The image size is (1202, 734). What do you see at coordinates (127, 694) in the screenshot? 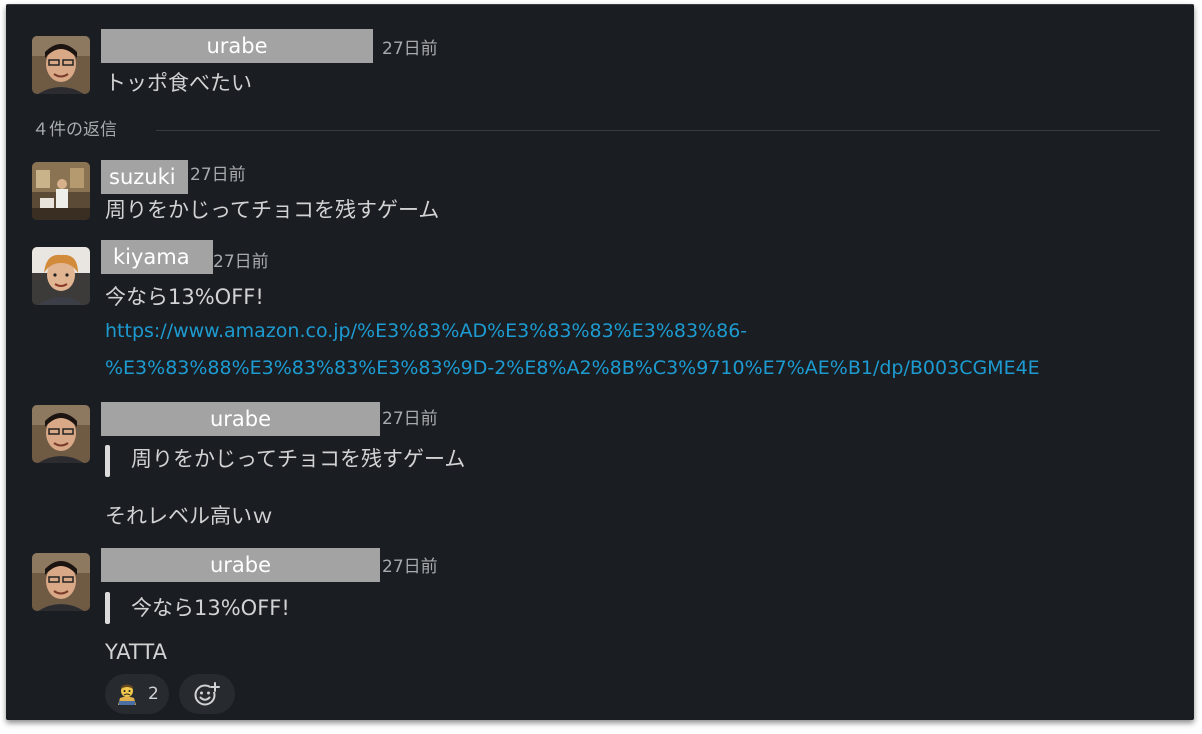
I see `crying-person-emoji-icon` at bounding box center [127, 694].